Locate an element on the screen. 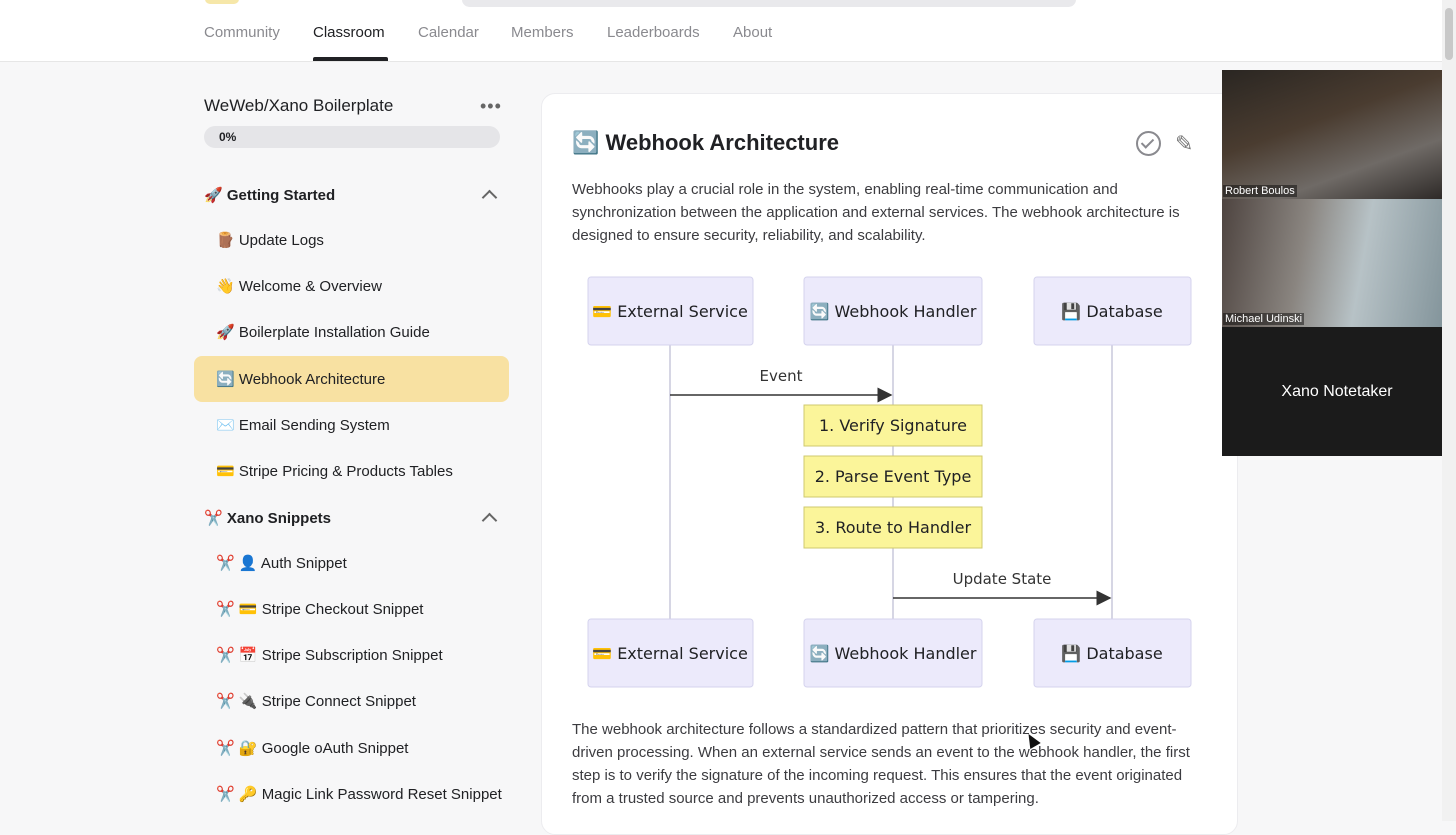 The width and height of the screenshot is (1456, 835). tab-about: About is located at coordinates (752, 32).